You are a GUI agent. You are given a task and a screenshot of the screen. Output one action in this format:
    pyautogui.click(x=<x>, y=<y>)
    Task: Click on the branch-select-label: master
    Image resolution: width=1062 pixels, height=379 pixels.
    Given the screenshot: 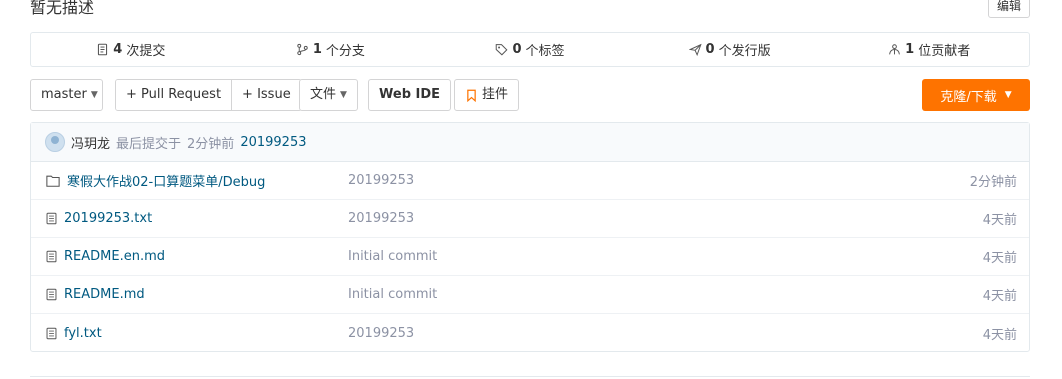 What is the action you would take?
    pyautogui.click(x=64, y=94)
    